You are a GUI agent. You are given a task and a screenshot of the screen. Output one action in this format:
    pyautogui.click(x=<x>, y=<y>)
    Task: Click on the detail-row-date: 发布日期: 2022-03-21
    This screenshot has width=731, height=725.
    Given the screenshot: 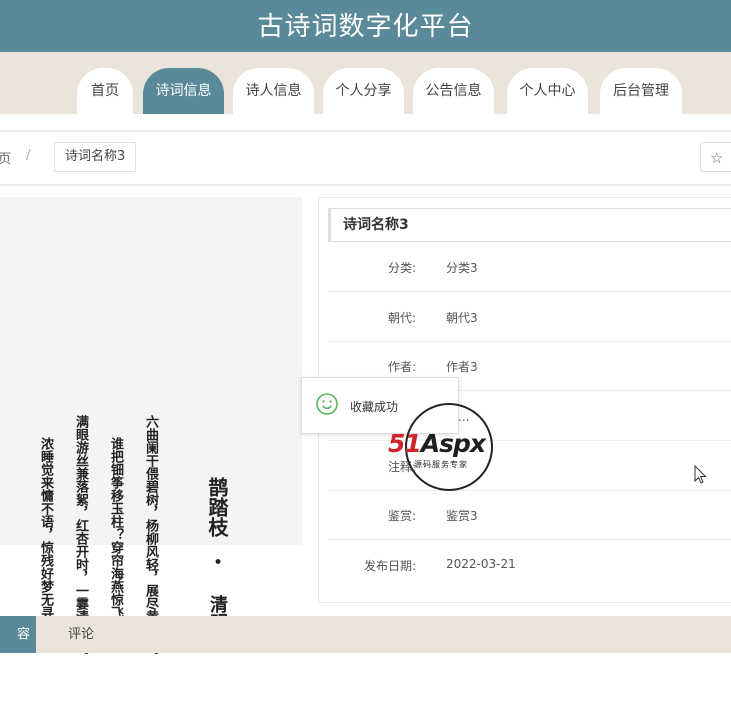 What is the action you would take?
    pyautogui.click(x=529, y=564)
    